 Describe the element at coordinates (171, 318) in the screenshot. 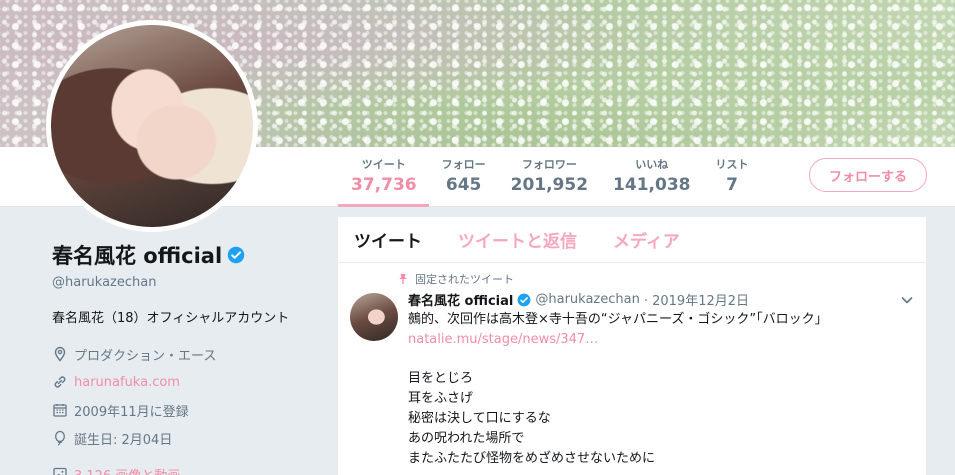

I see `profile-bio: 春名風花（18）オフィシャルアカウント` at that location.